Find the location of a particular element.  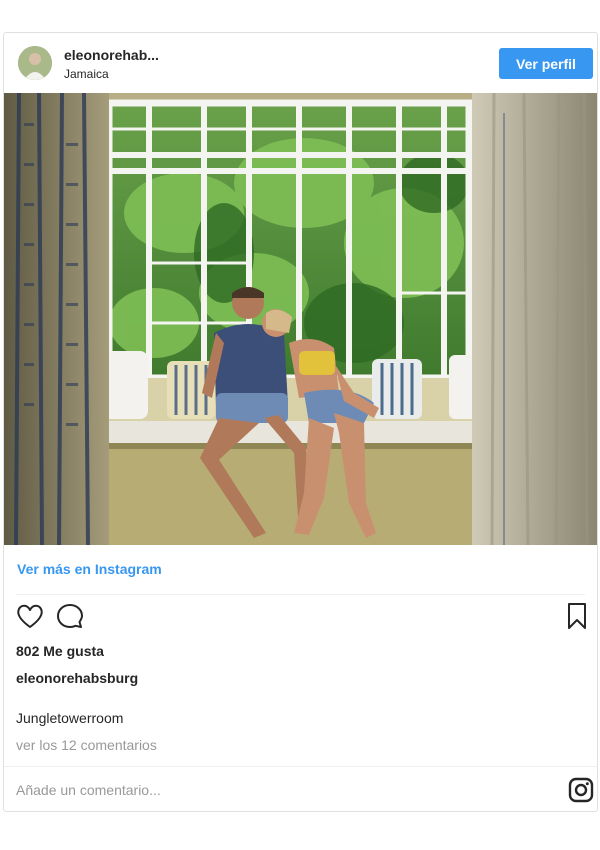

heart-icon is located at coordinates (30, 616).